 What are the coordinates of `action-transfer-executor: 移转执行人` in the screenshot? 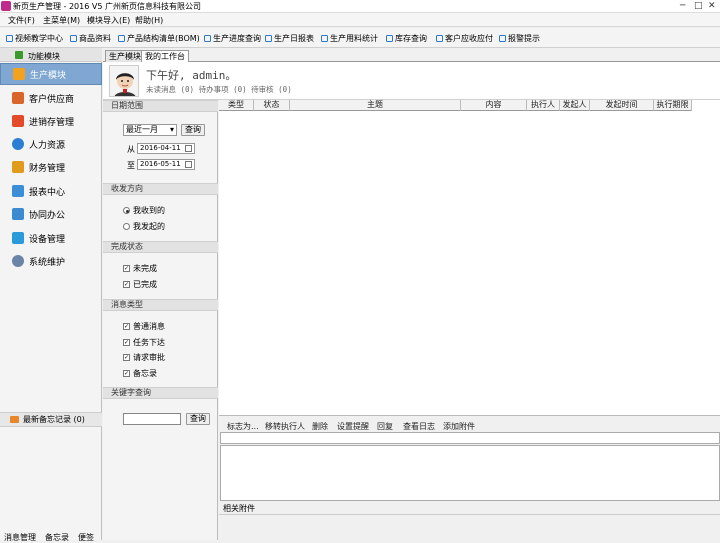 It's located at (285, 426).